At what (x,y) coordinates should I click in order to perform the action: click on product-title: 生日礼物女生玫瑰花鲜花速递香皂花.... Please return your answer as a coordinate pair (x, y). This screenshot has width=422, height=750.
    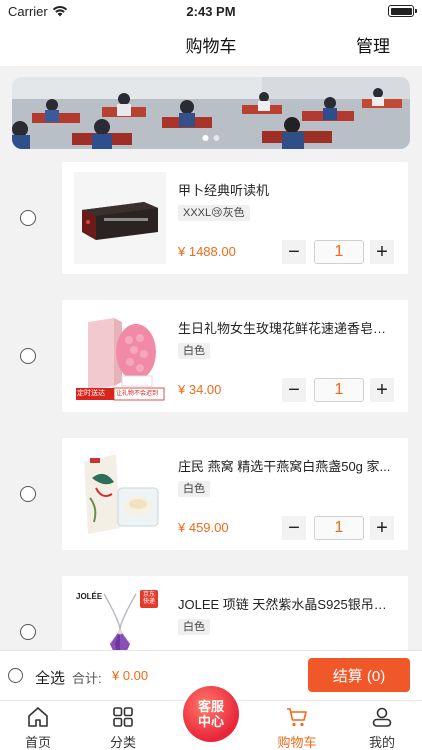
    Looking at the image, I should click on (285, 328).